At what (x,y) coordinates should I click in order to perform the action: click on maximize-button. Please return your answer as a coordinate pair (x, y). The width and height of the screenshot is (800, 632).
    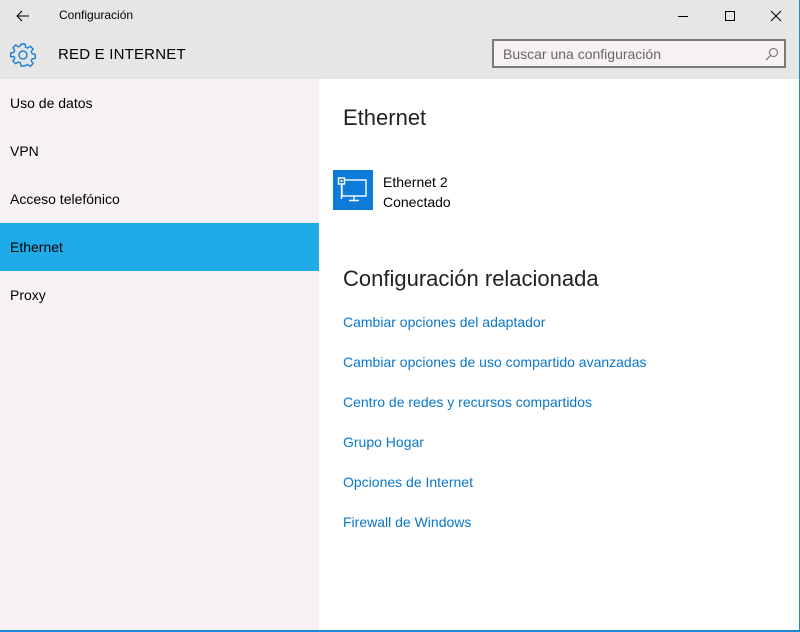
    Looking at the image, I should click on (730, 15).